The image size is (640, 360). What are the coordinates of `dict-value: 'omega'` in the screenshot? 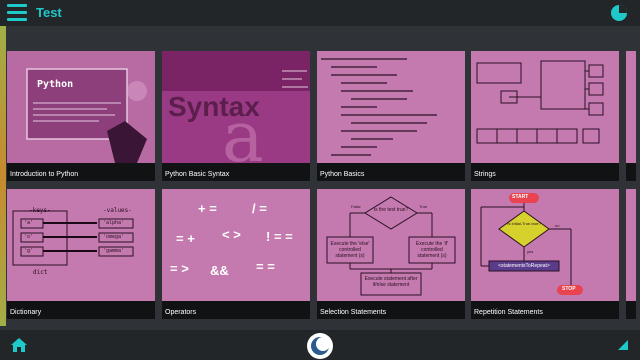 It's located at (114, 237).